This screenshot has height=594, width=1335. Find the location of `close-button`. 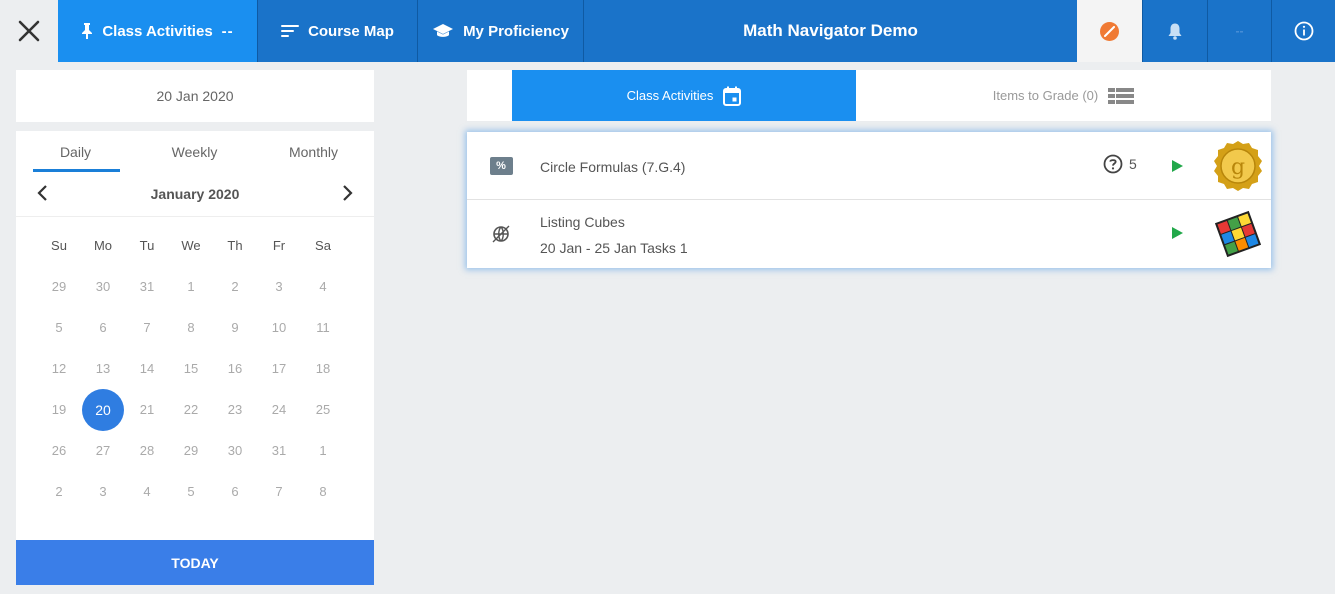

close-button is located at coordinates (29, 31).